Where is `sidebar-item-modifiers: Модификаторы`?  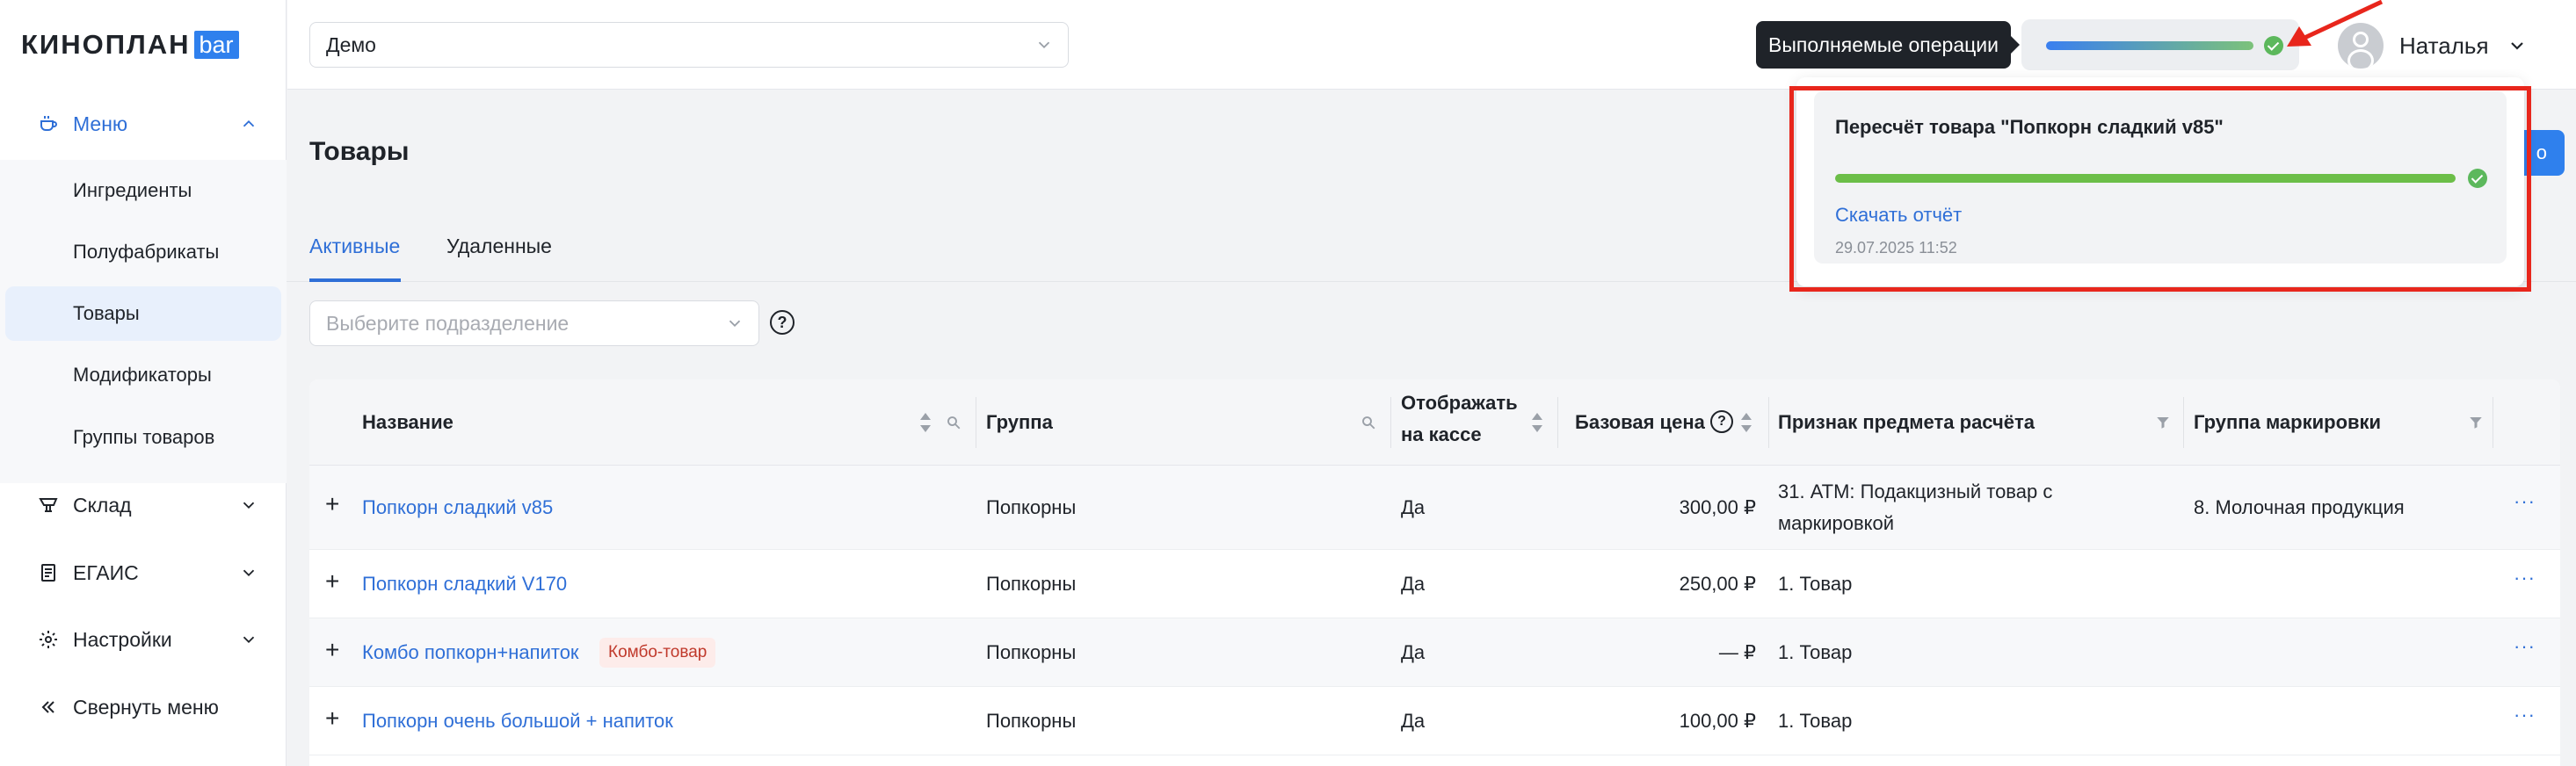
sidebar-item-modifiers: Модификаторы is located at coordinates (143, 375).